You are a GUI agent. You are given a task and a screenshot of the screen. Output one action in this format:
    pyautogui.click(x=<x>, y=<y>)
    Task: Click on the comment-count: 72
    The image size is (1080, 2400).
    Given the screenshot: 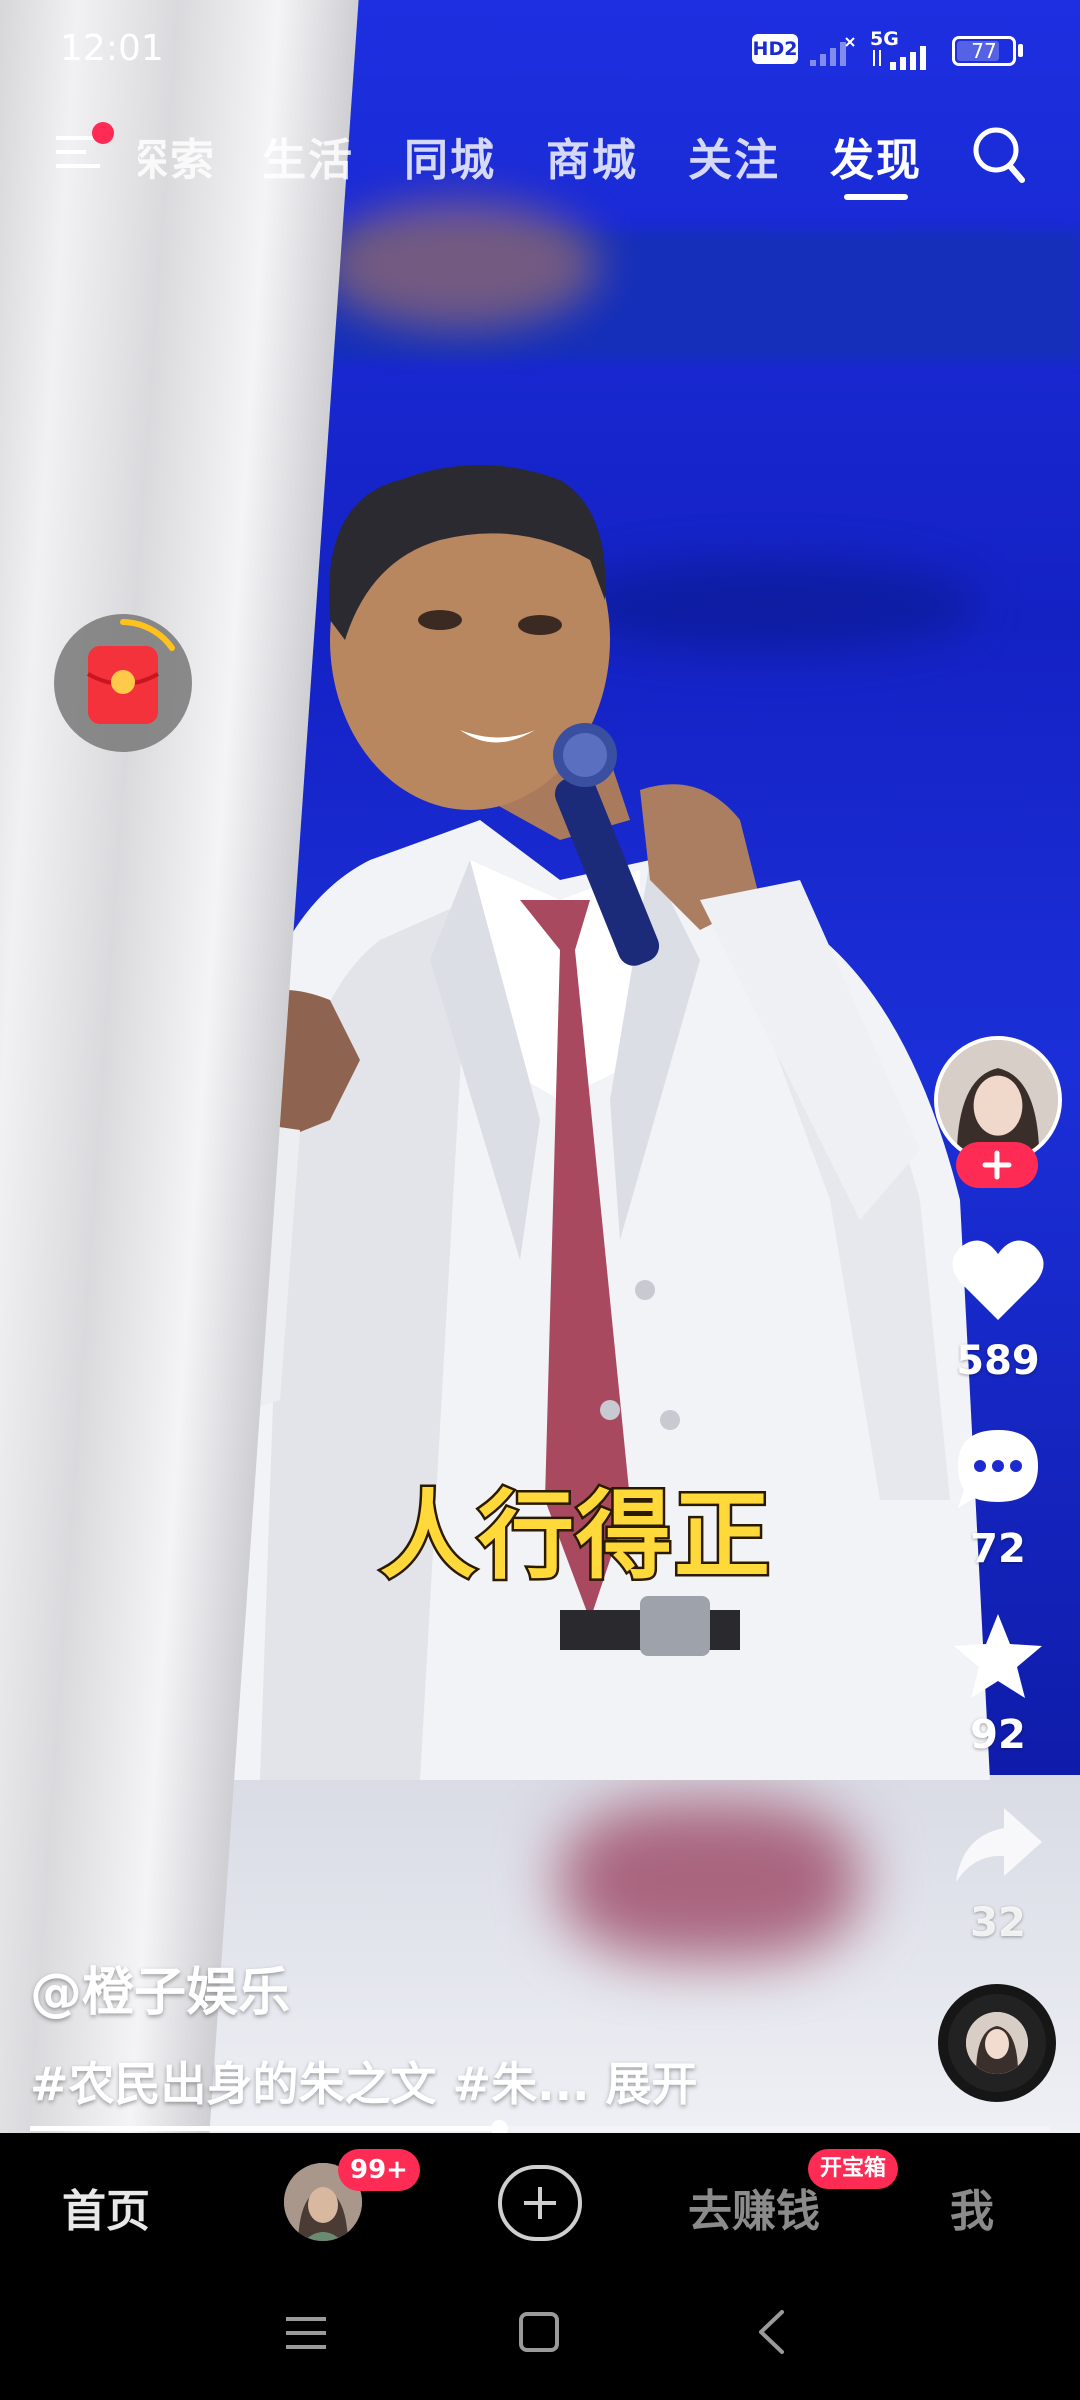 What is the action you would take?
    pyautogui.click(x=998, y=1549)
    